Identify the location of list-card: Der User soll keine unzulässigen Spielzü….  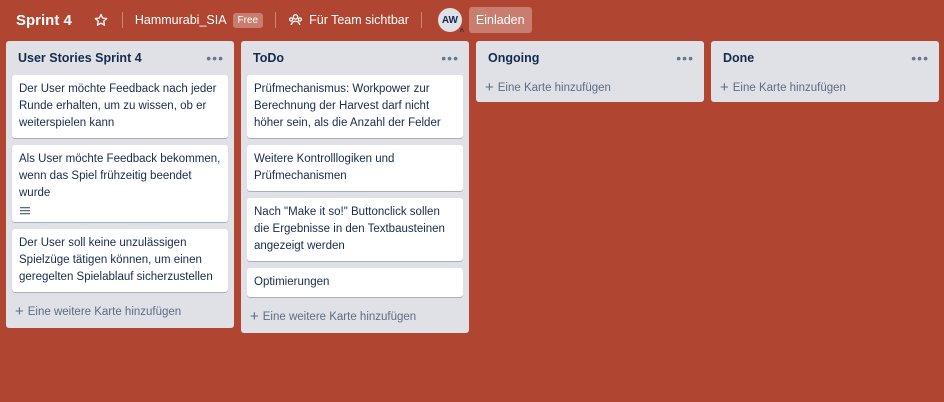
(120, 260).